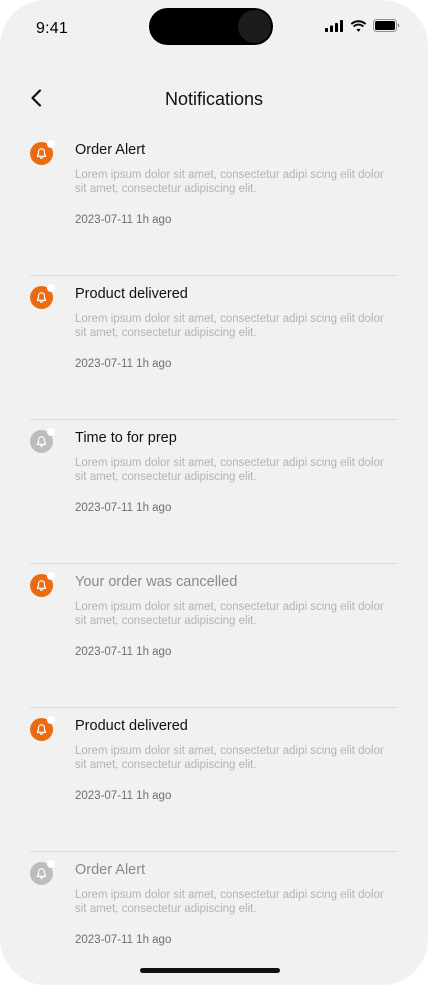 The height and width of the screenshot is (985, 428). What do you see at coordinates (126, 438) in the screenshot?
I see `notification-title: Time to for prep` at bounding box center [126, 438].